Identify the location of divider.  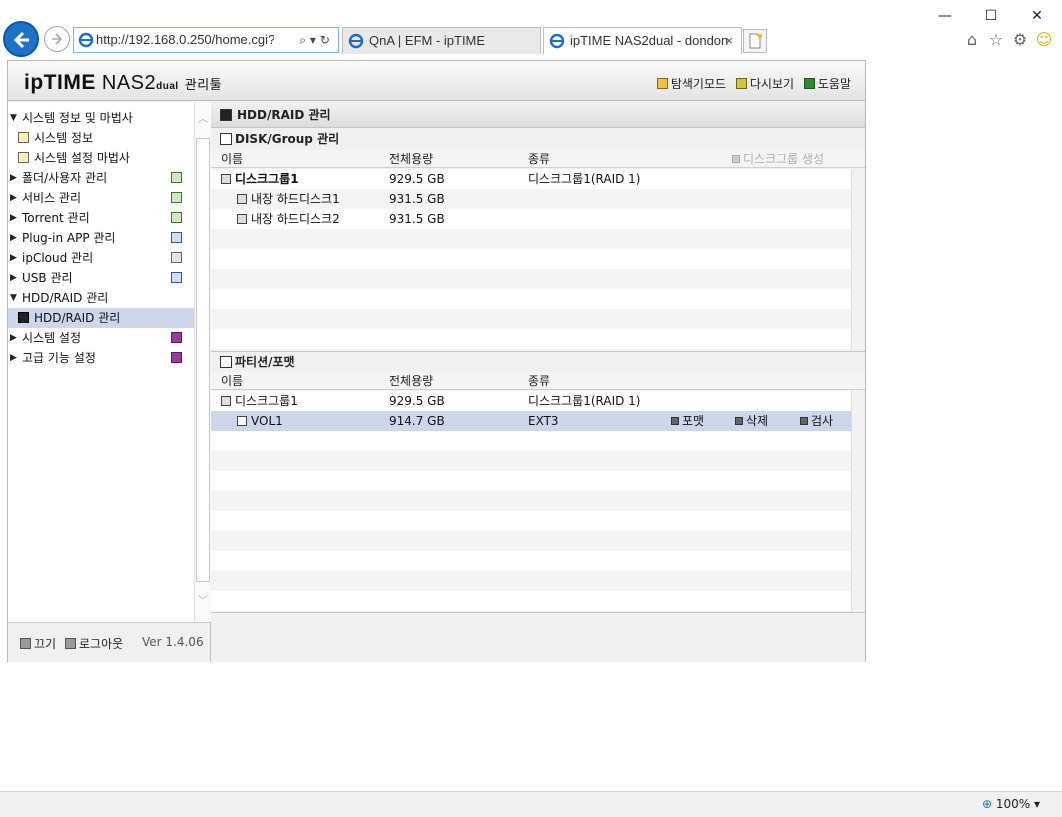
(538, 612).